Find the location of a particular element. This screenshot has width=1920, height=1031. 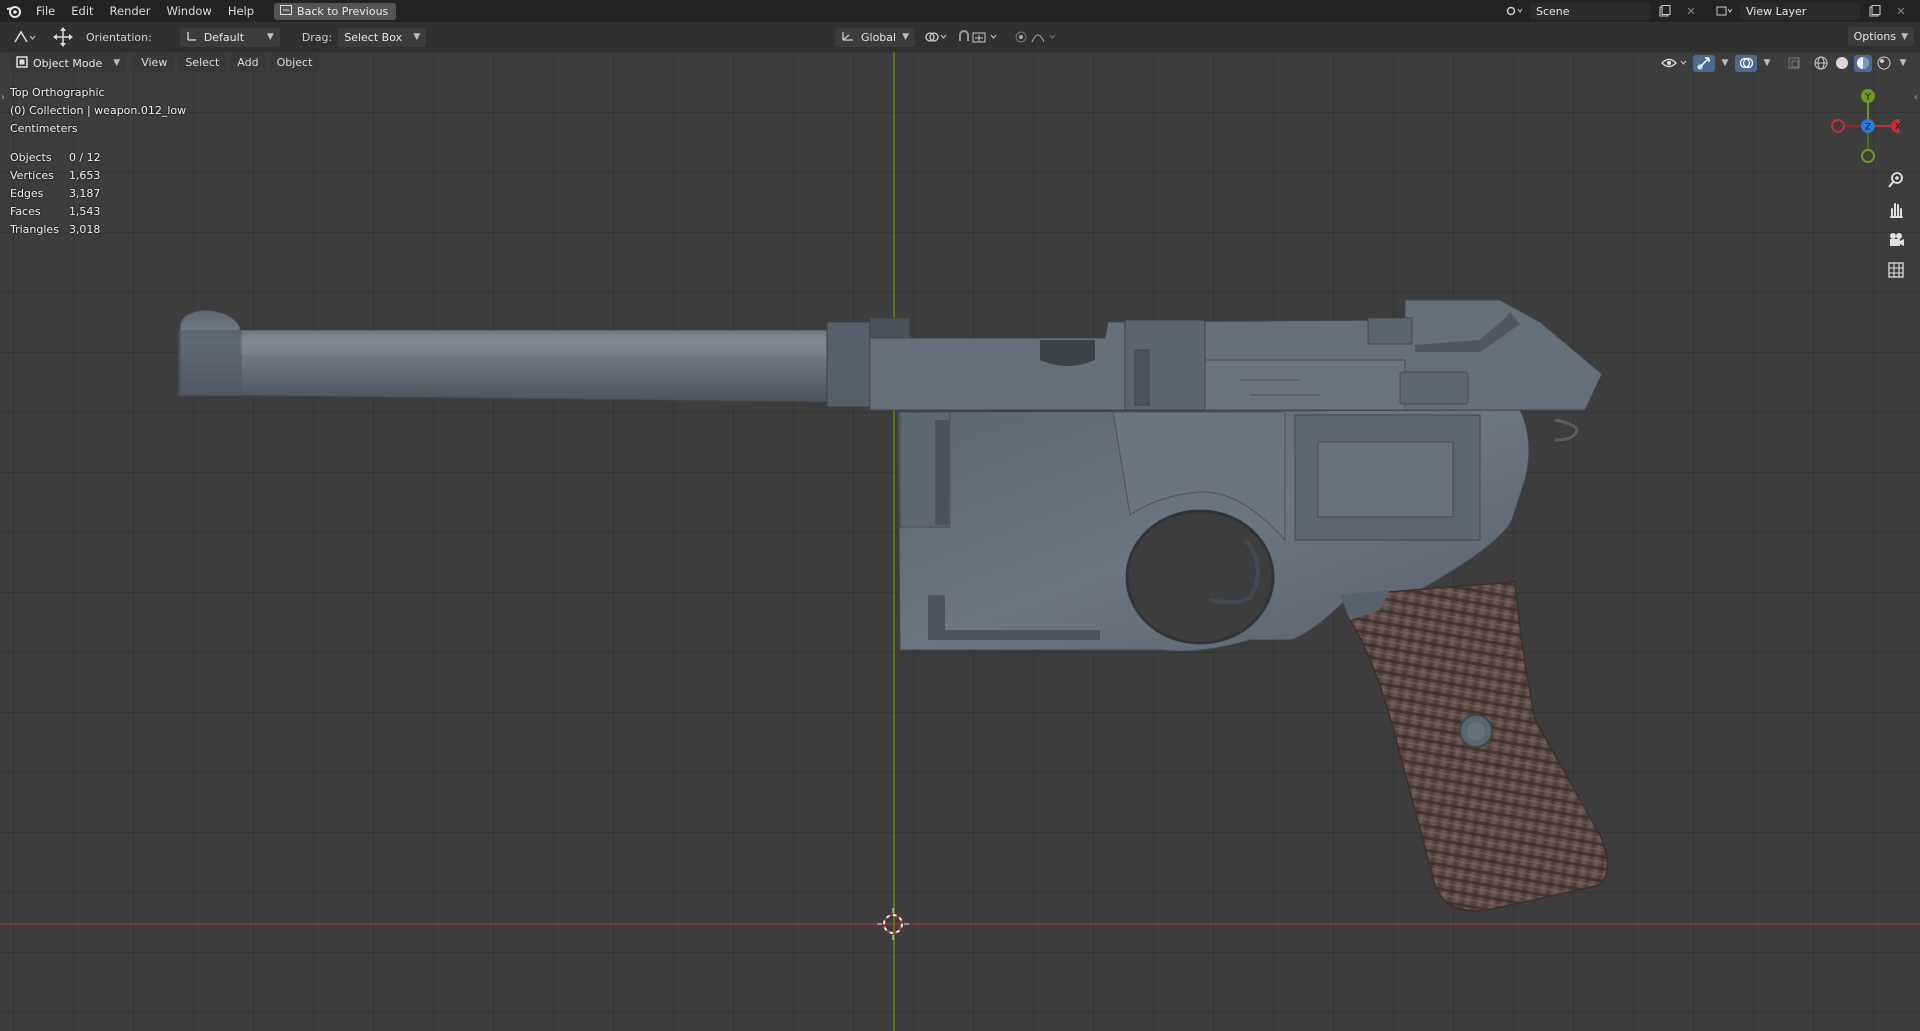

gizmo-z-label: Z is located at coordinates (1868, 128).